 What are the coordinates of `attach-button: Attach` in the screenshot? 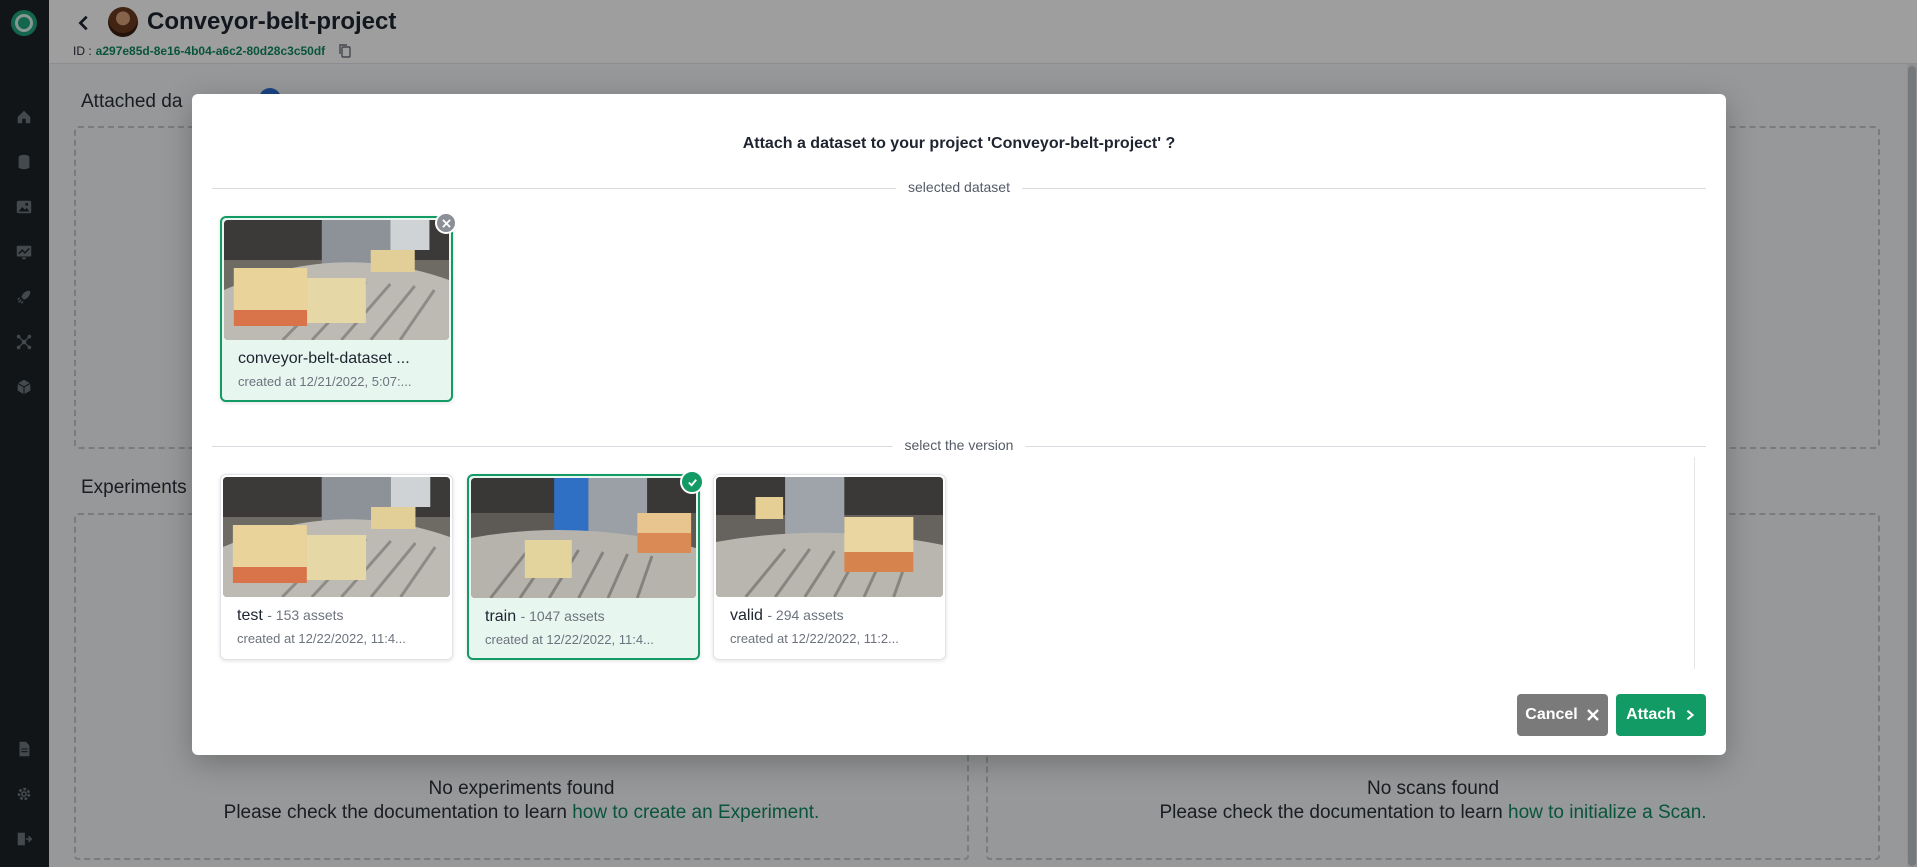 It's located at (1661, 715).